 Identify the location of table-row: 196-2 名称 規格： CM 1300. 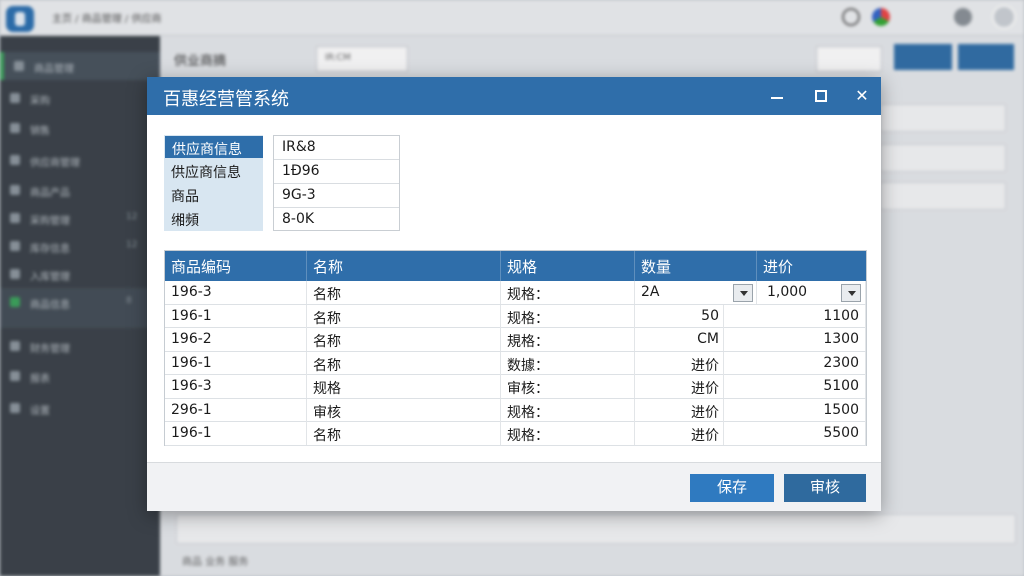
(515, 340).